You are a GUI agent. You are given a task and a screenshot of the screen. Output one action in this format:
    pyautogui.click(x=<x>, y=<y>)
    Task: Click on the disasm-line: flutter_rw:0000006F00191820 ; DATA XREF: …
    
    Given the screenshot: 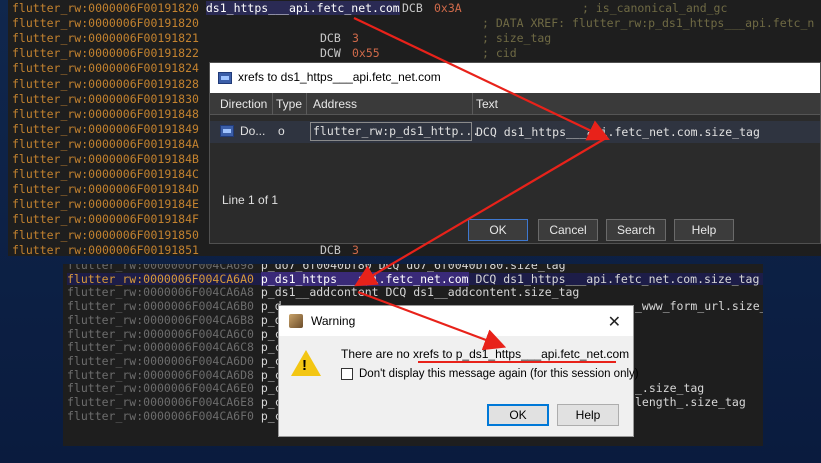 What is the action you would take?
    pyautogui.click(x=413, y=23)
    